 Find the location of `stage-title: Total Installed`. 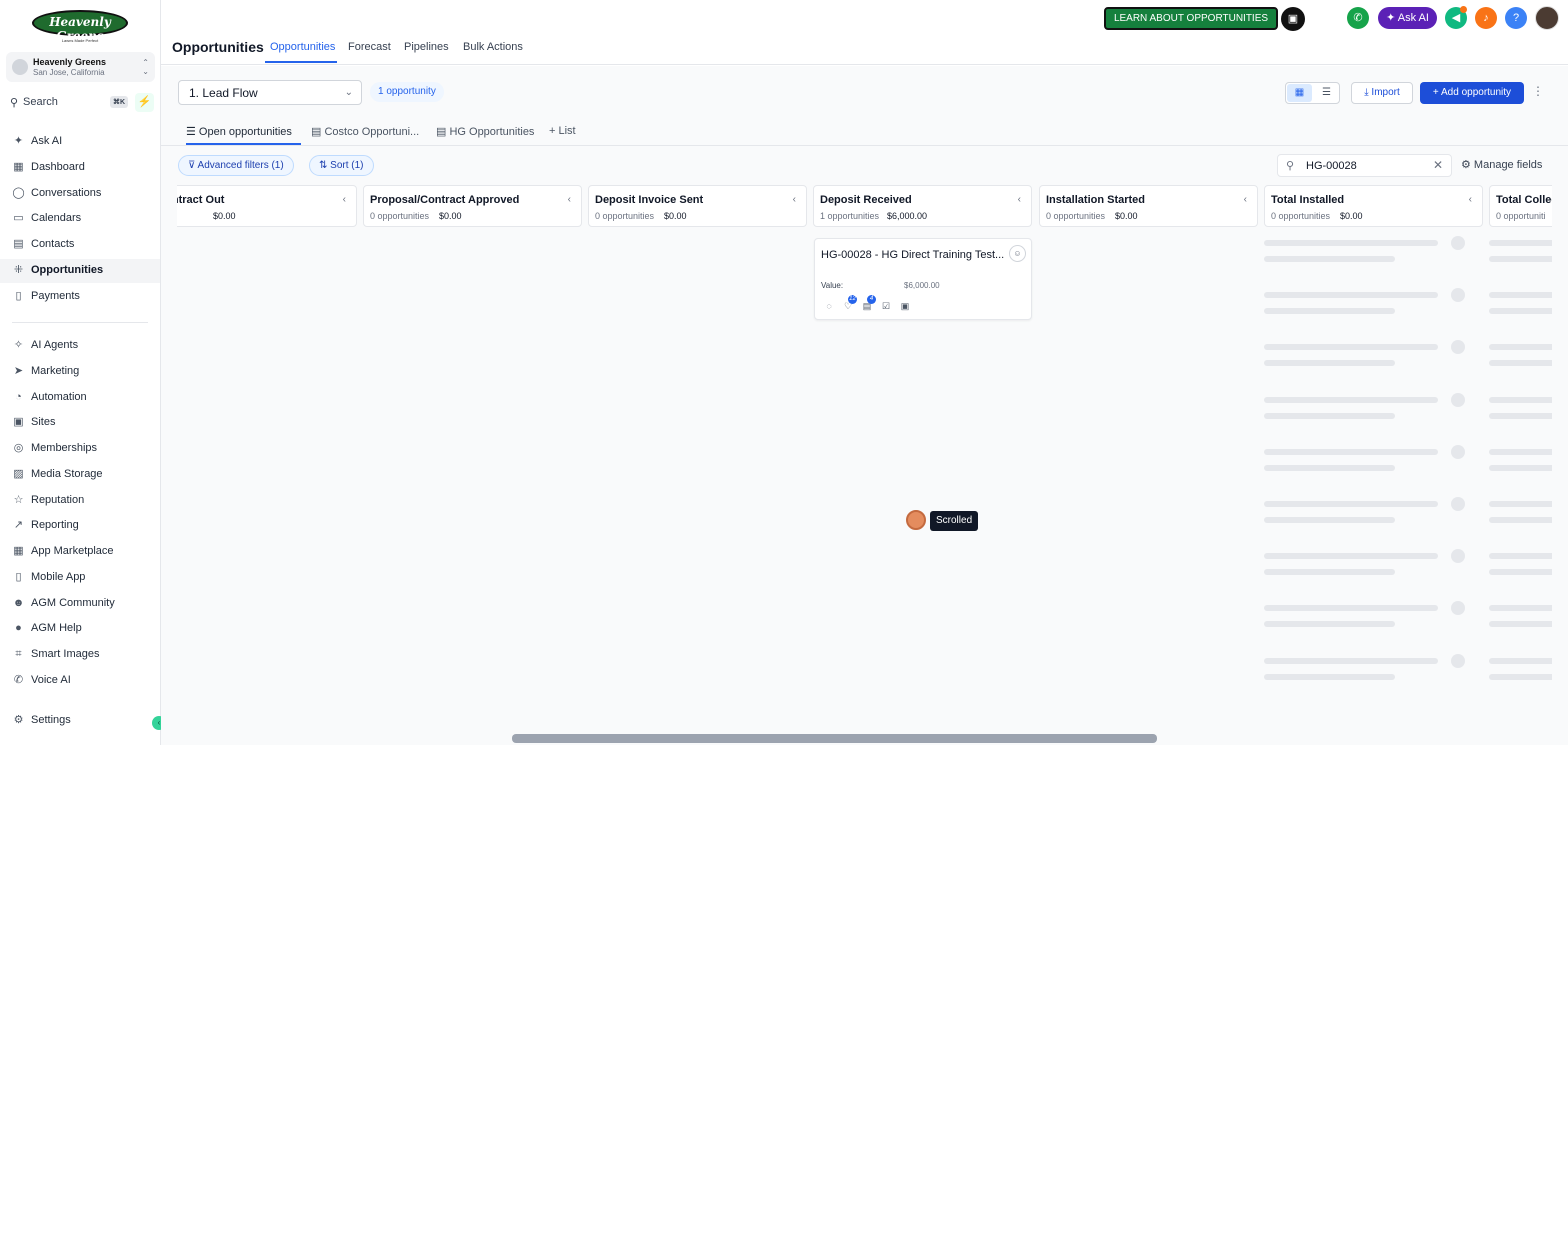

stage-title: Total Installed is located at coordinates (1308, 200).